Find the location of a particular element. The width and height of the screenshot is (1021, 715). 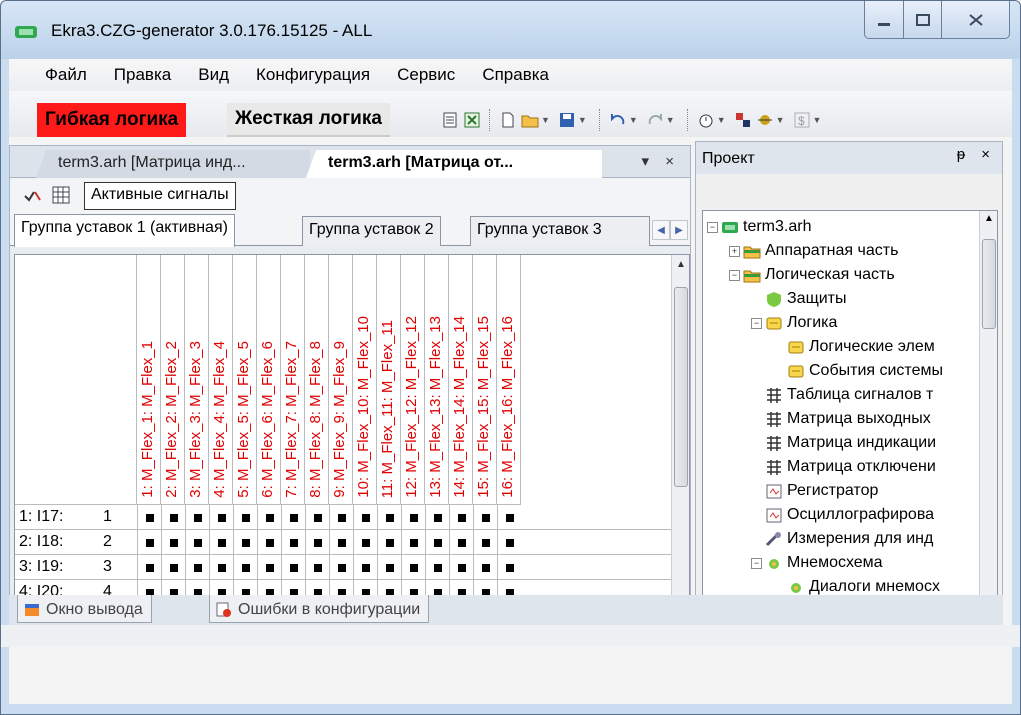

matrix-column-header: 7: M_Flex_7: M_Flex_7 is located at coordinates (293, 380).